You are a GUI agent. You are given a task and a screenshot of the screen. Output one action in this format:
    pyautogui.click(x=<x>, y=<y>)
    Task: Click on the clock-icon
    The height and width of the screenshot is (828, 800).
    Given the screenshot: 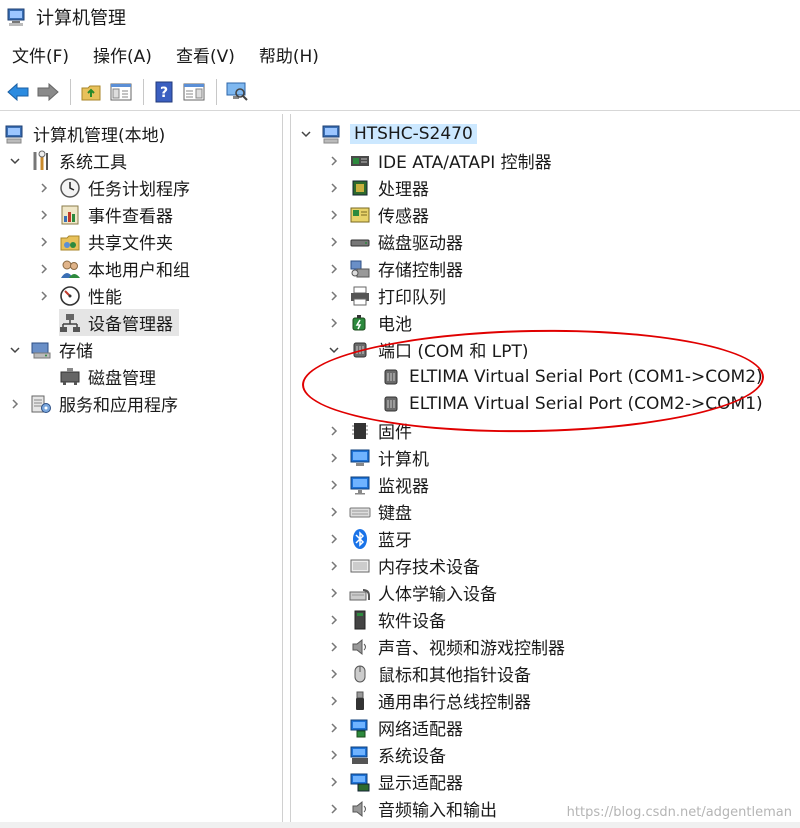 What is the action you would take?
    pyautogui.click(x=70, y=188)
    